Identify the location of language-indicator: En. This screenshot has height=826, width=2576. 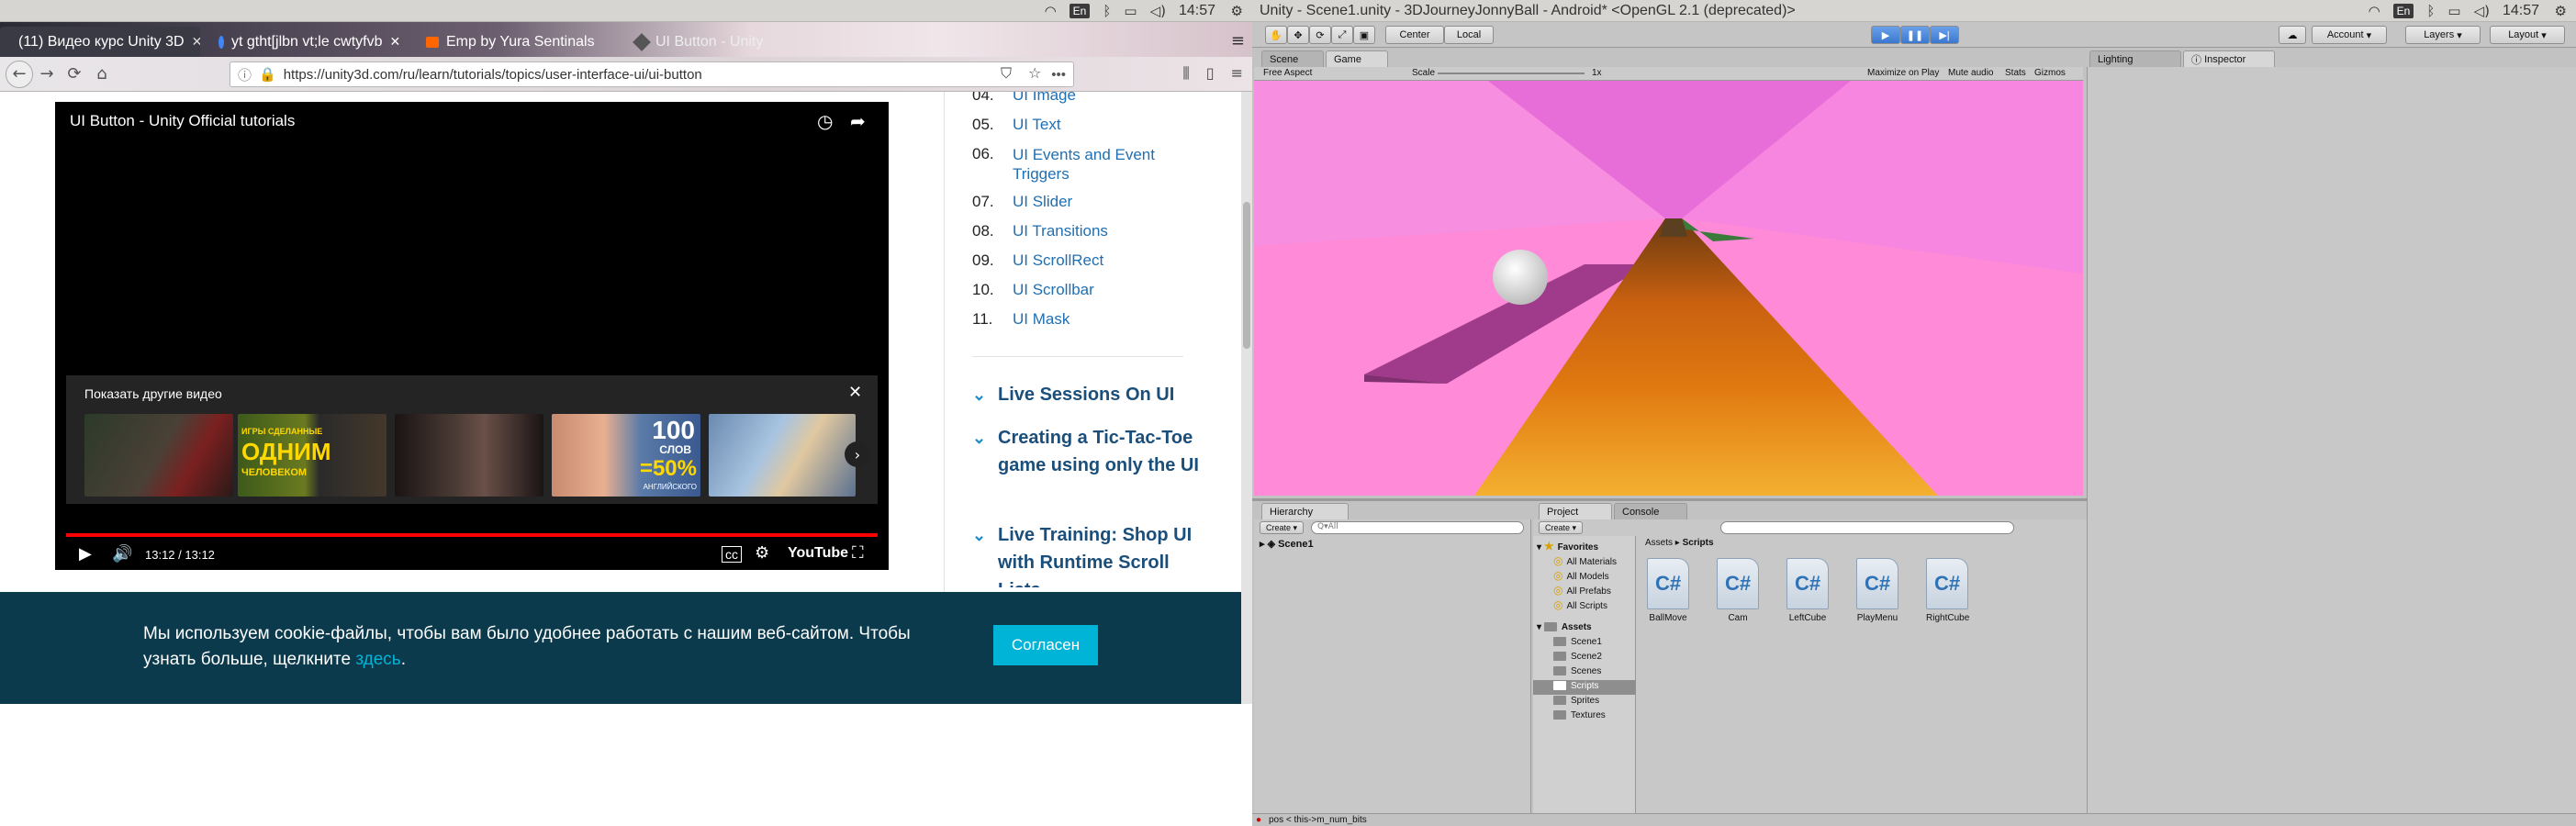
(2403, 10).